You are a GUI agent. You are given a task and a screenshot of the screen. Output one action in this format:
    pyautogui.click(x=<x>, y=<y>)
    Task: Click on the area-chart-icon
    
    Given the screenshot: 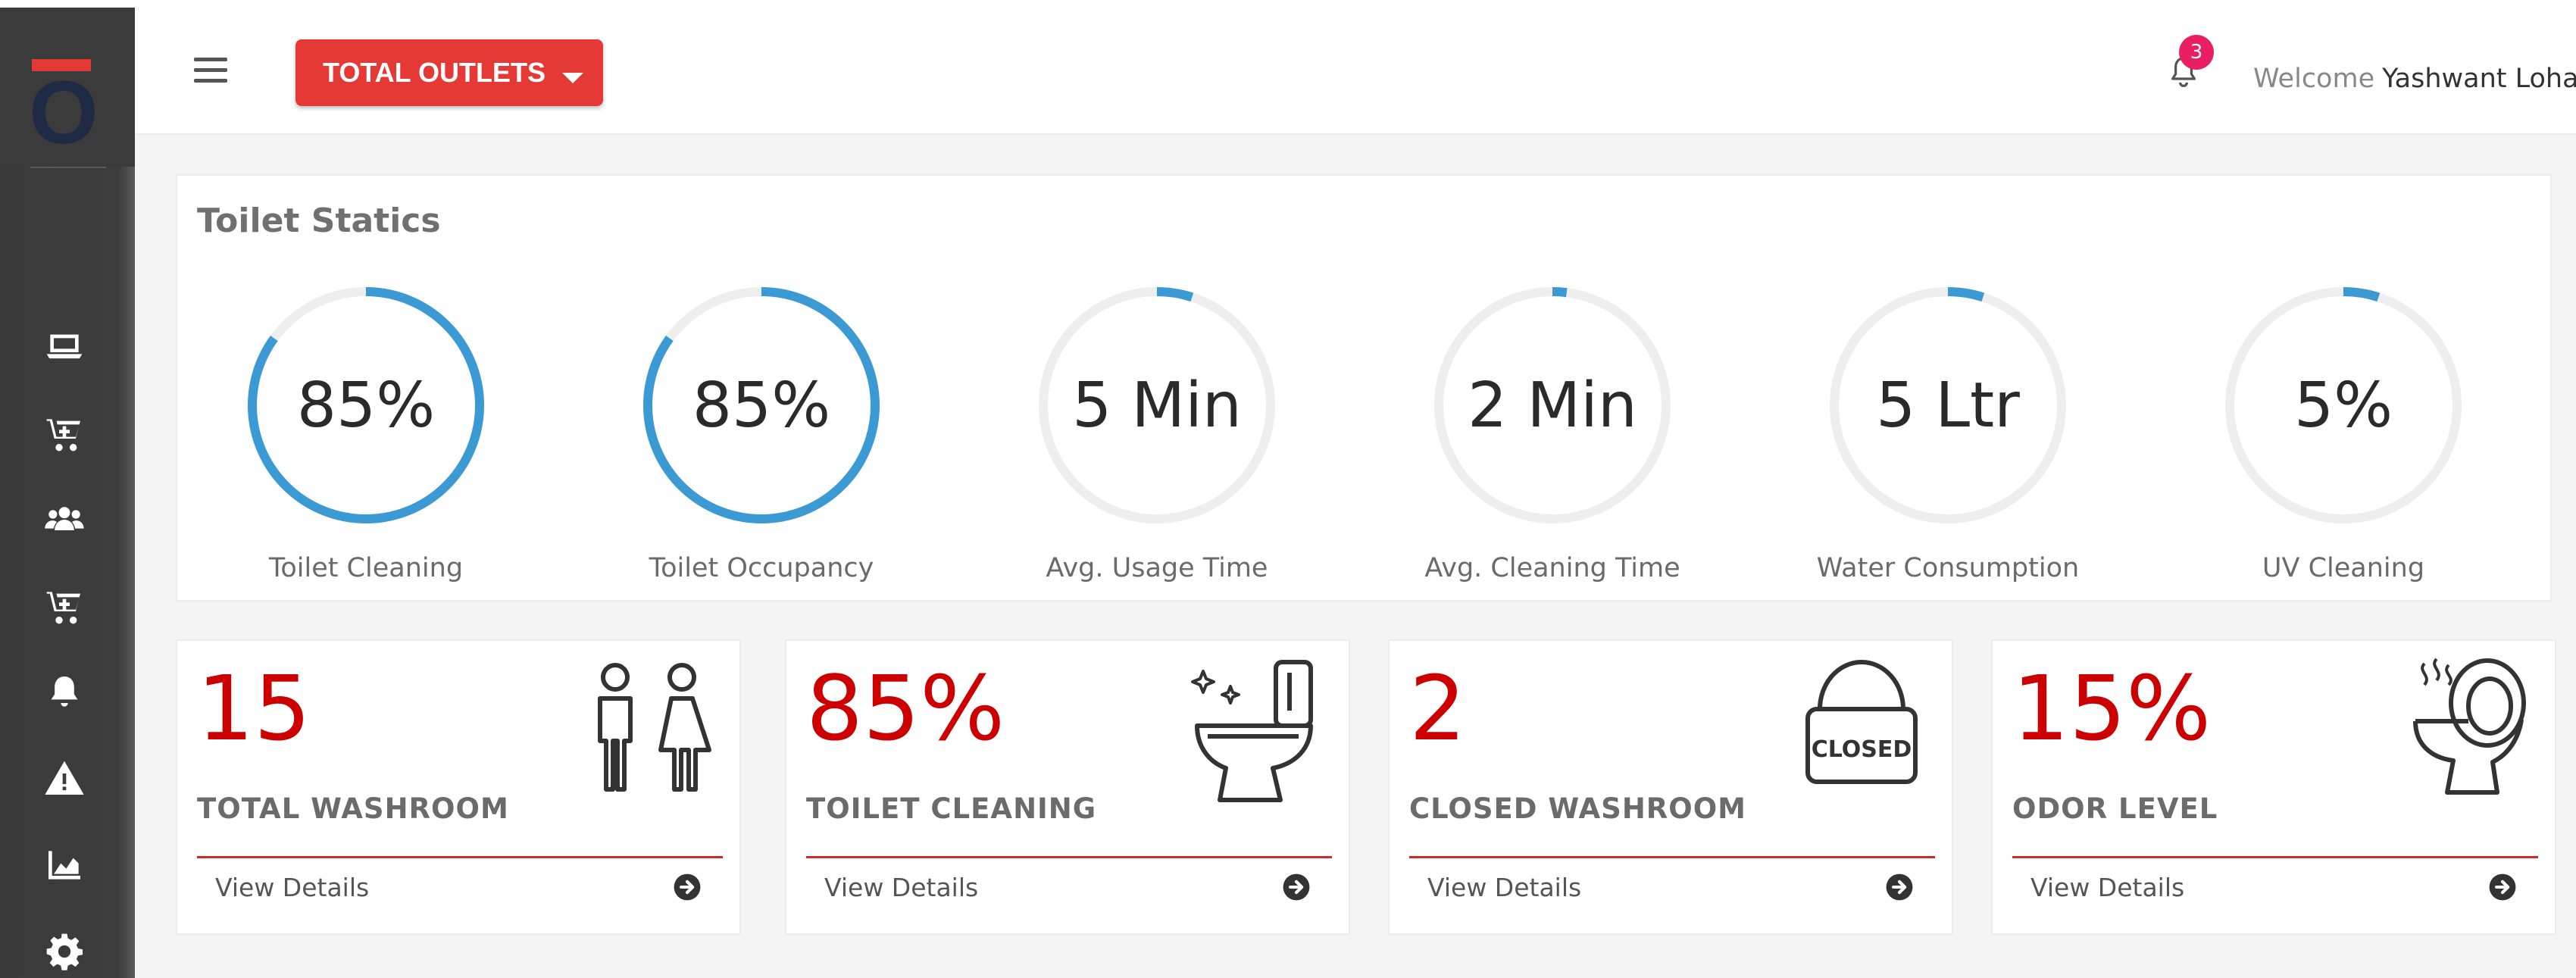 What is the action you would take?
    pyautogui.click(x=64, y=865)
    